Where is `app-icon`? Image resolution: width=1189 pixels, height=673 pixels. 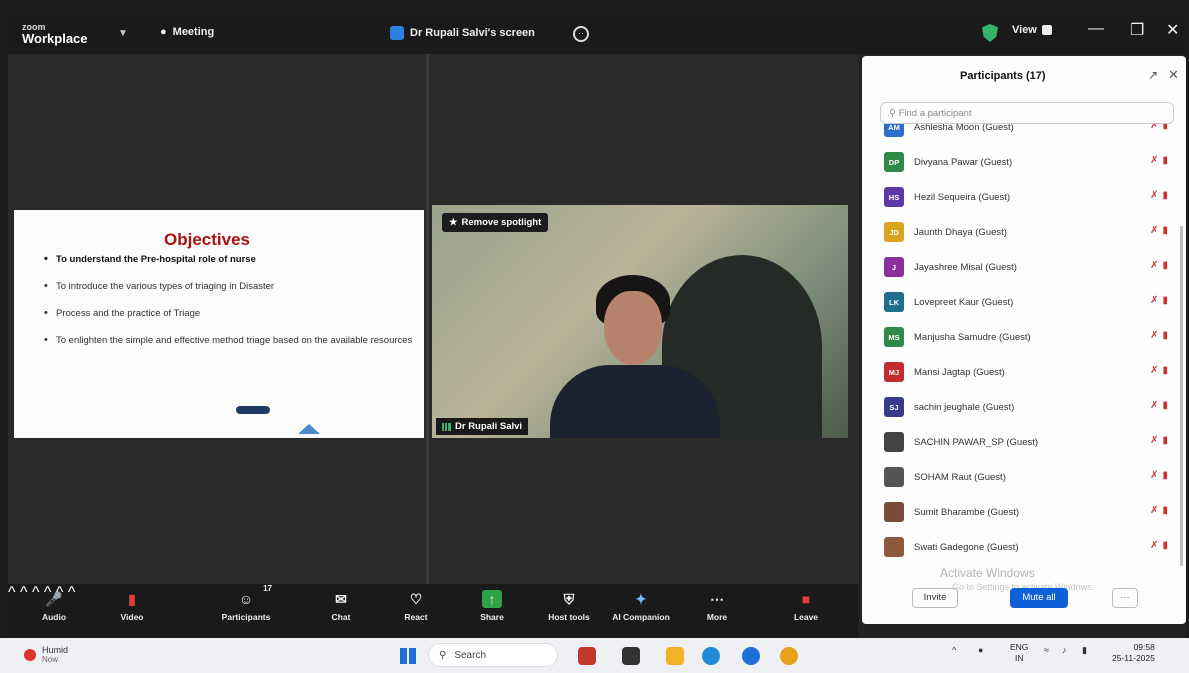
app-icon is located at coordinates (631, 656).